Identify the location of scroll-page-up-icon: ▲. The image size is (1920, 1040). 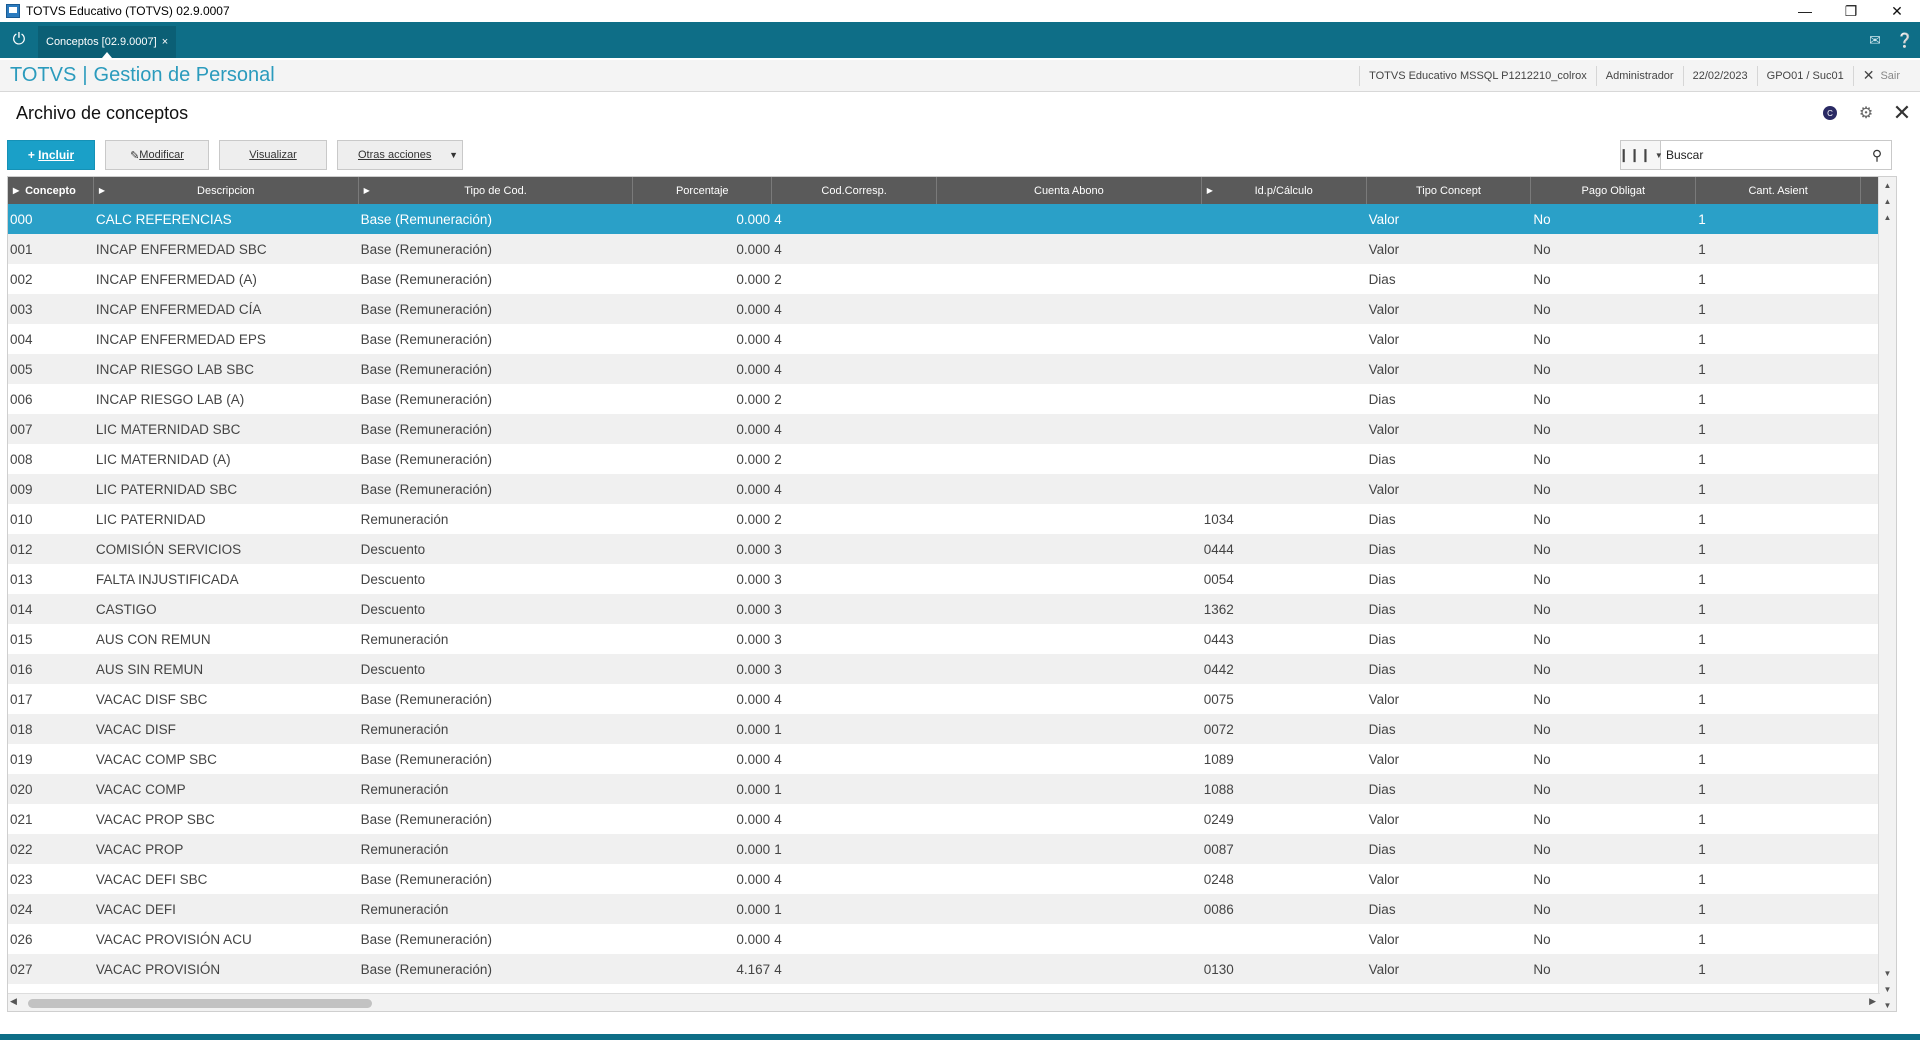
(1887, 217).